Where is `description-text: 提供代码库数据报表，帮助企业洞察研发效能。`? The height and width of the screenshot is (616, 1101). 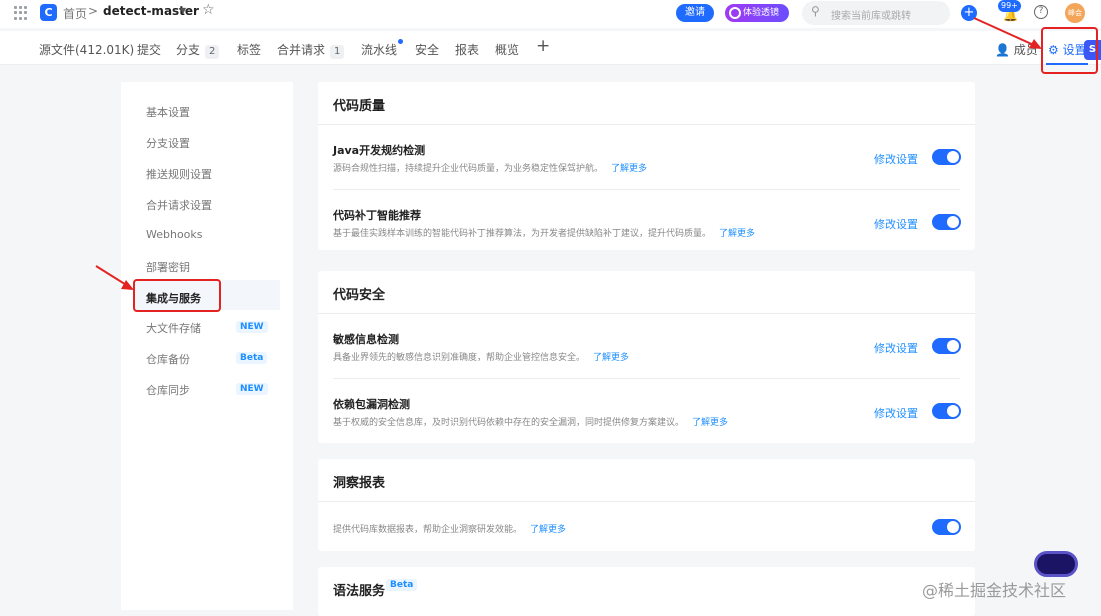 description-text: 提供代码库数据报表，帮助企业洞察研发效能。 is located at coordinates (428, 530).